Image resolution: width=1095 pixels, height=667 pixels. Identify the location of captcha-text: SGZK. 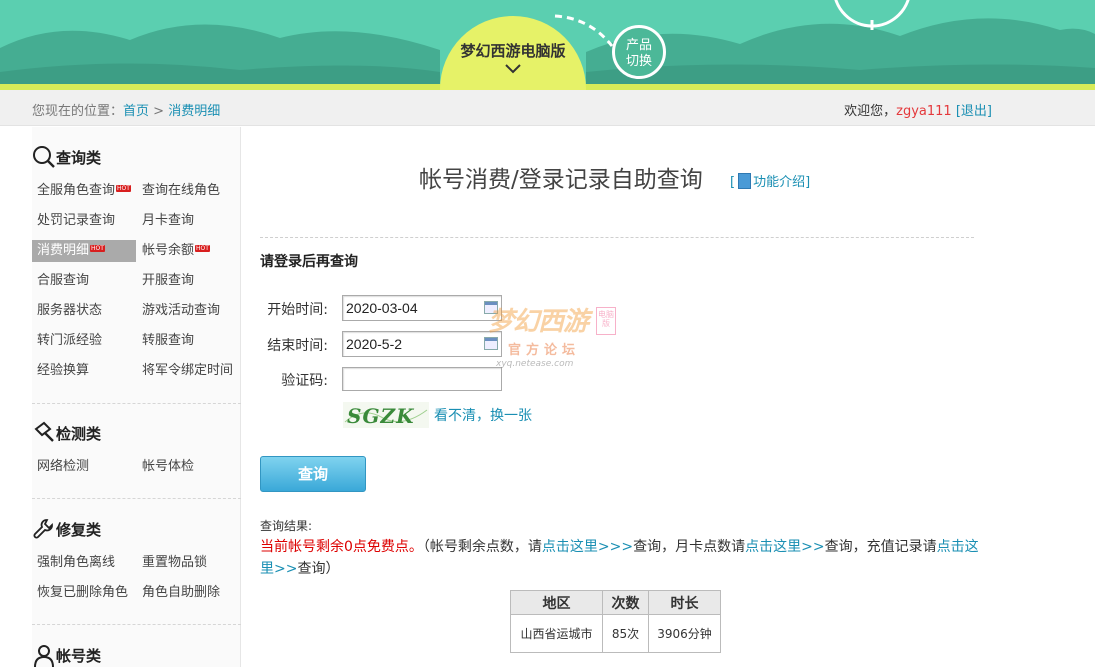
(381, 416).